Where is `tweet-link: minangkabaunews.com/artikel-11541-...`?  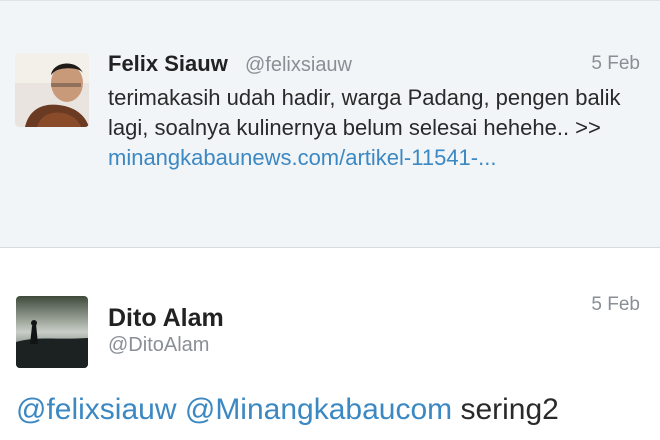
tweet-link: minangkabaunews.com/artikel-11541-... is located at coordinates (302, 157).